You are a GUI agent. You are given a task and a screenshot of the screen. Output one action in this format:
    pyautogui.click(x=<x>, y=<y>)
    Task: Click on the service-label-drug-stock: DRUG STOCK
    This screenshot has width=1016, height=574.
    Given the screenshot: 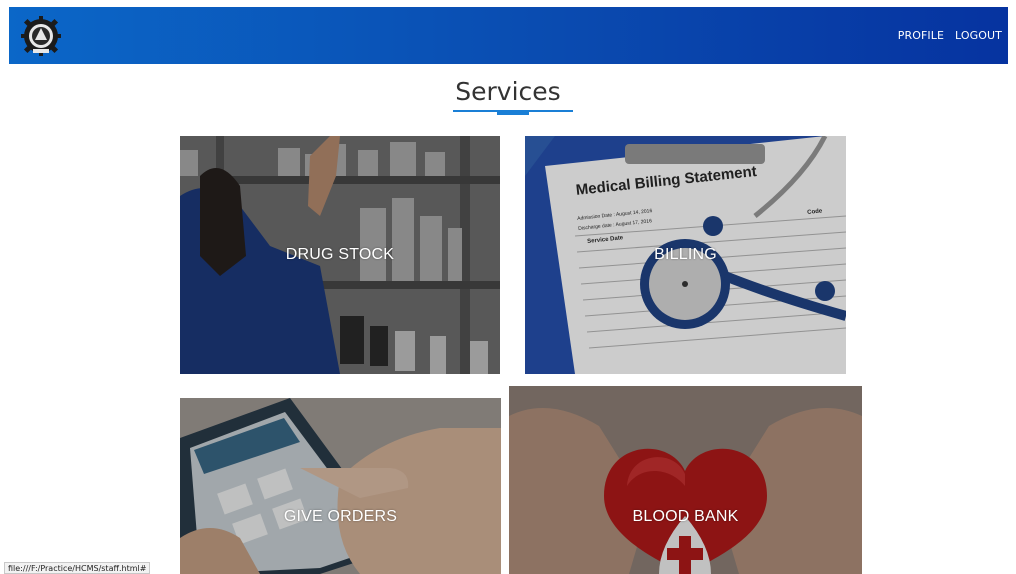 What is the action you would take?
    pyautogui.click(x=340, y=254)
    